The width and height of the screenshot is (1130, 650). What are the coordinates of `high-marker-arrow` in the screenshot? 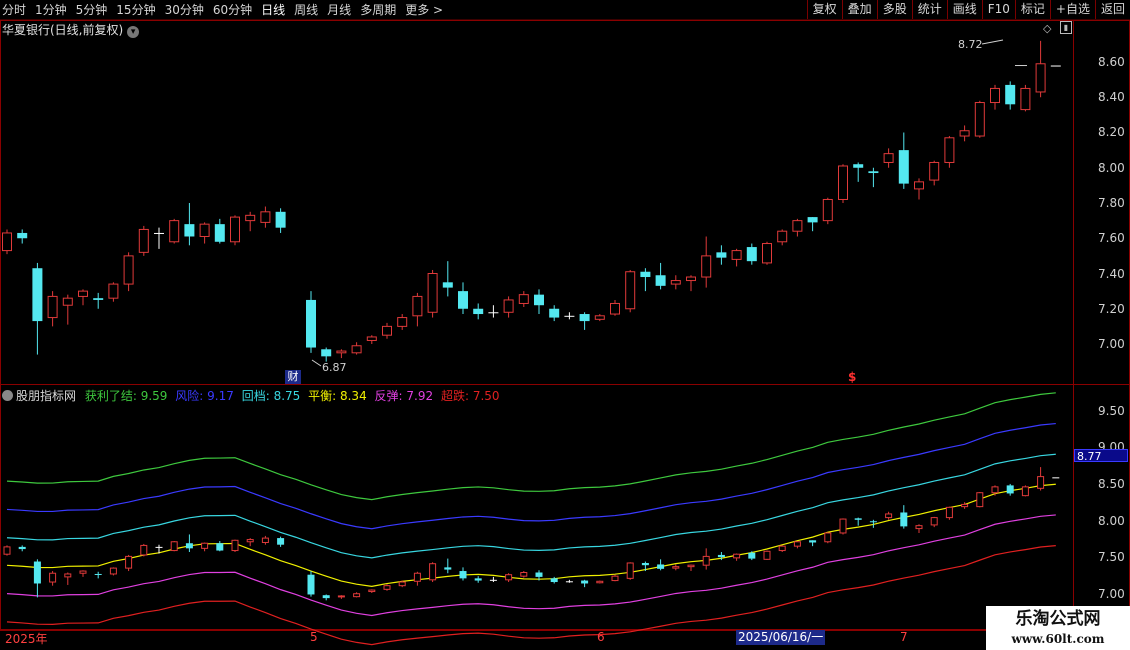 It's located at (992, 42).